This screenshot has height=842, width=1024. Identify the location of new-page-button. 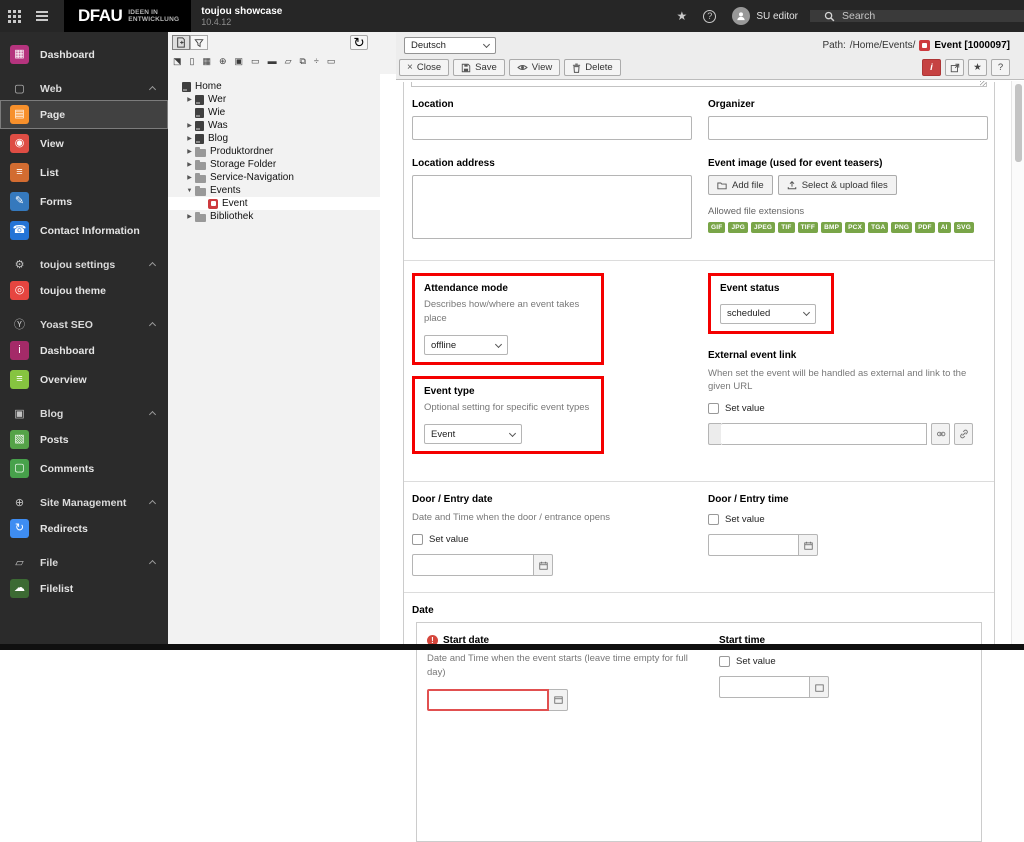
(181, 42).